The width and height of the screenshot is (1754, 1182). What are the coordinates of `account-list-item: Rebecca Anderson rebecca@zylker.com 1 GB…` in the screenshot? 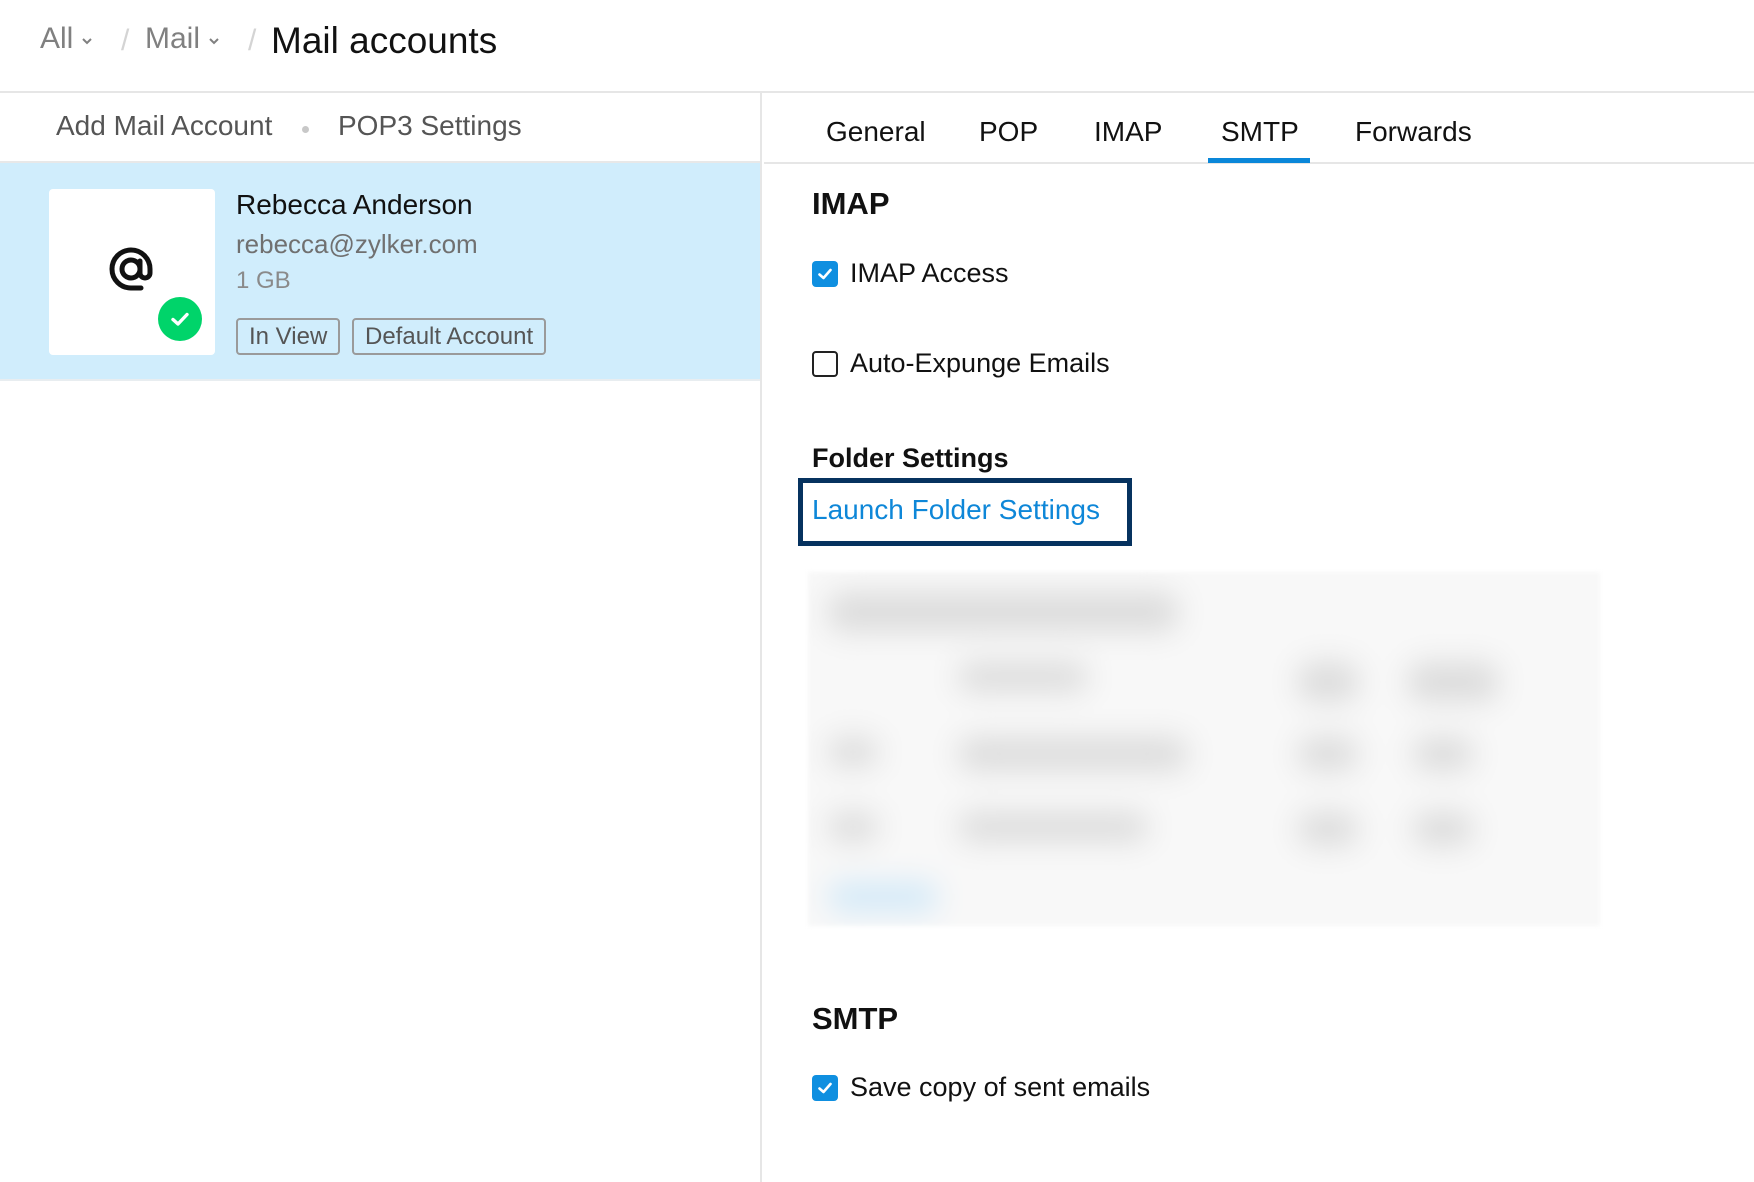 It's located at (380, 272).